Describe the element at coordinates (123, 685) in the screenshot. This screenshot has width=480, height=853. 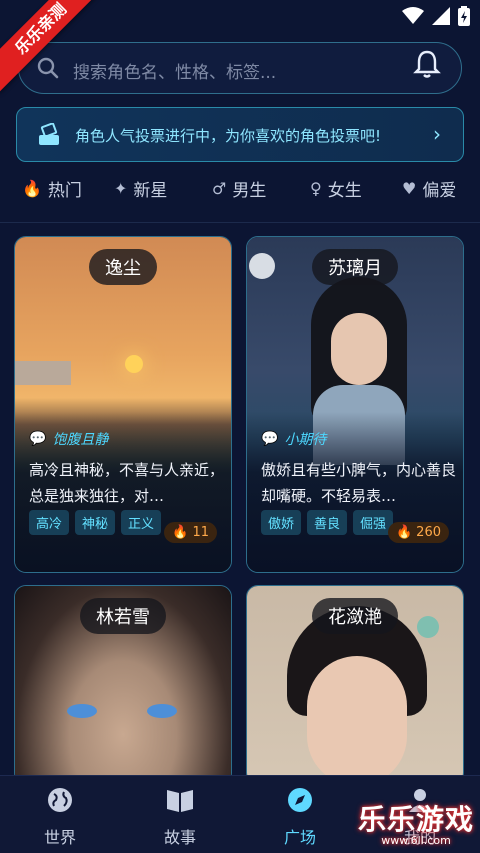
I see `character-card: 林若雪` at that location.